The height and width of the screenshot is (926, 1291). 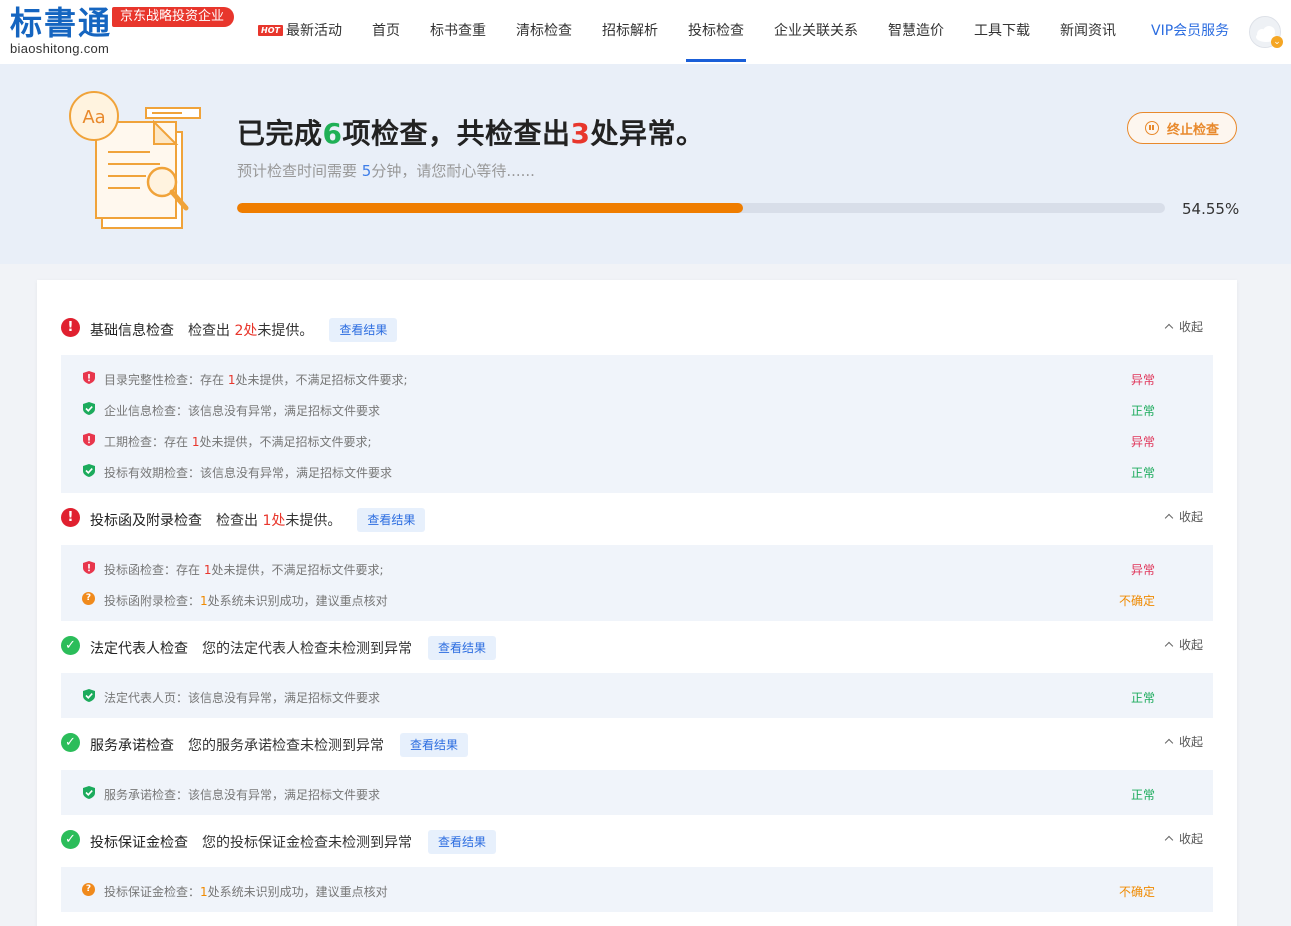 What do you see at coordinates (458, 32) in the screenshot?
I see `menu-item-duplicate-check: 标书查重` at bounding box center [458, 32].